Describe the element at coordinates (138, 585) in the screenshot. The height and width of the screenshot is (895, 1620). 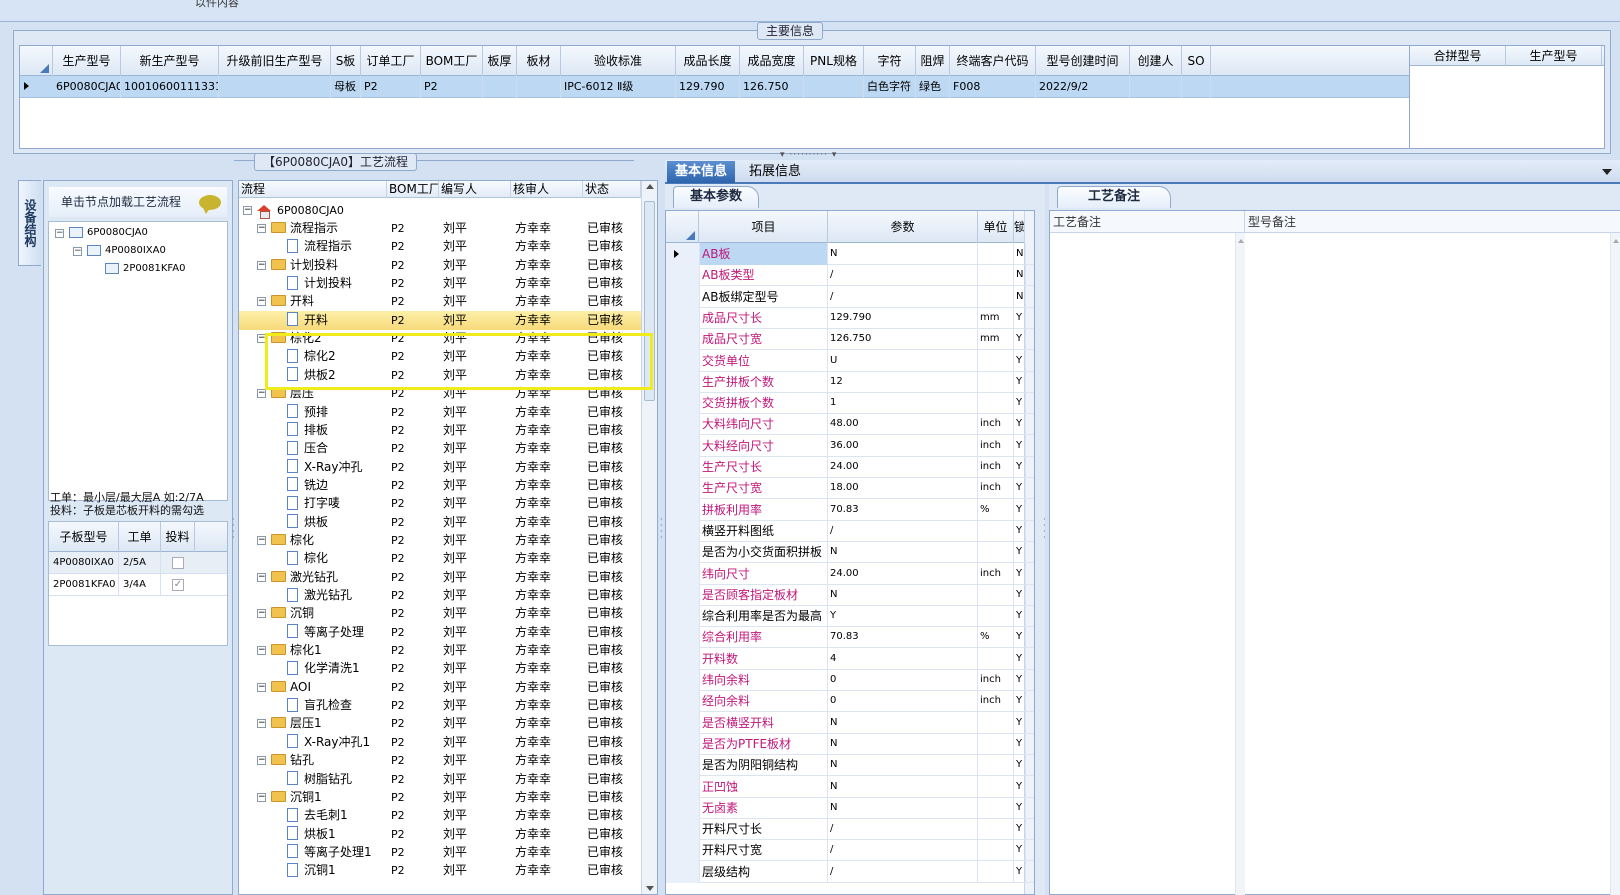
I see `sub-board-row: 2P0081KFA0 3/4A ✓` at that location.